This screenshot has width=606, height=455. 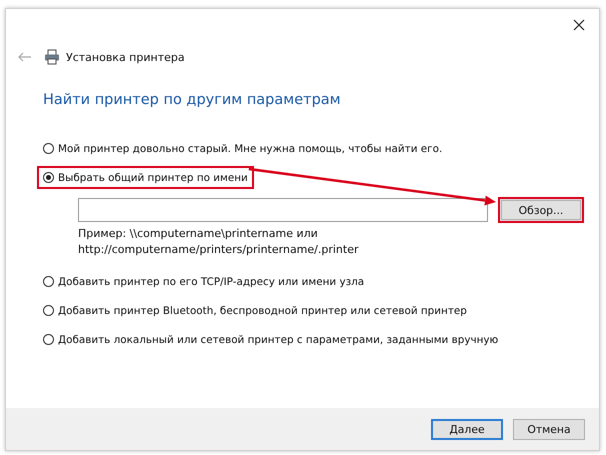 What do you see at coordinates (52, 57) in the screenshot?
I see `printer-icon` at bounding box center [52, 57].